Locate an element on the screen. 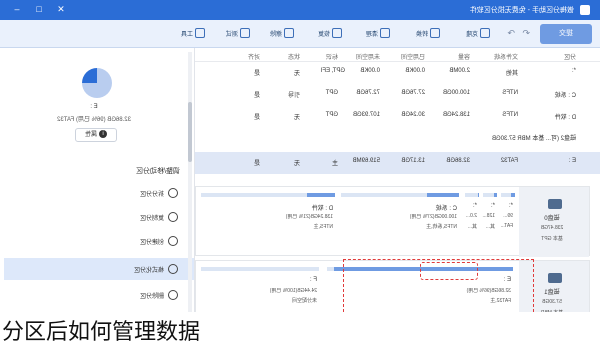 This screenshot has width=600, height=348. resize-icon is located at coordinates (173, 193).